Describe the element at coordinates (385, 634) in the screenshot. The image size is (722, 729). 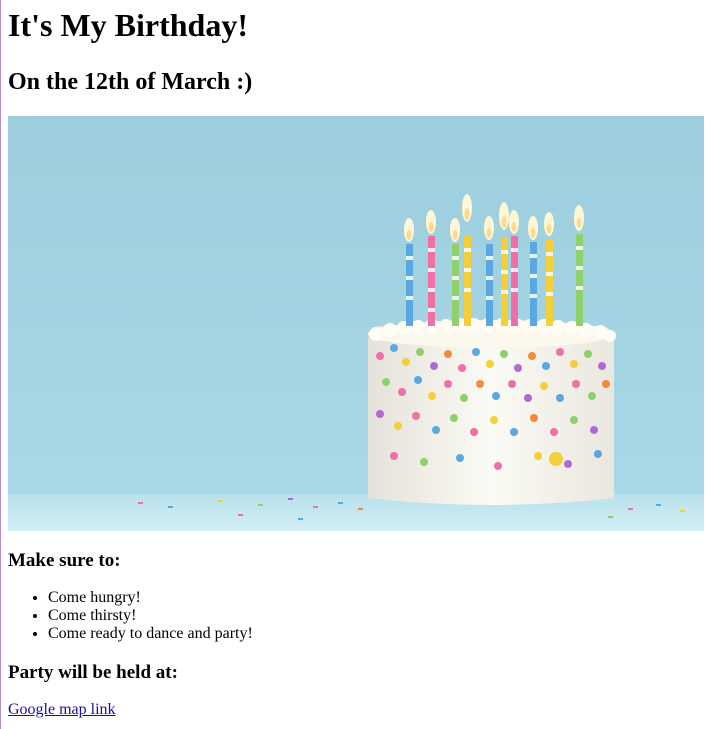
I see `list-item: Come ready to dance and party!` at that location.